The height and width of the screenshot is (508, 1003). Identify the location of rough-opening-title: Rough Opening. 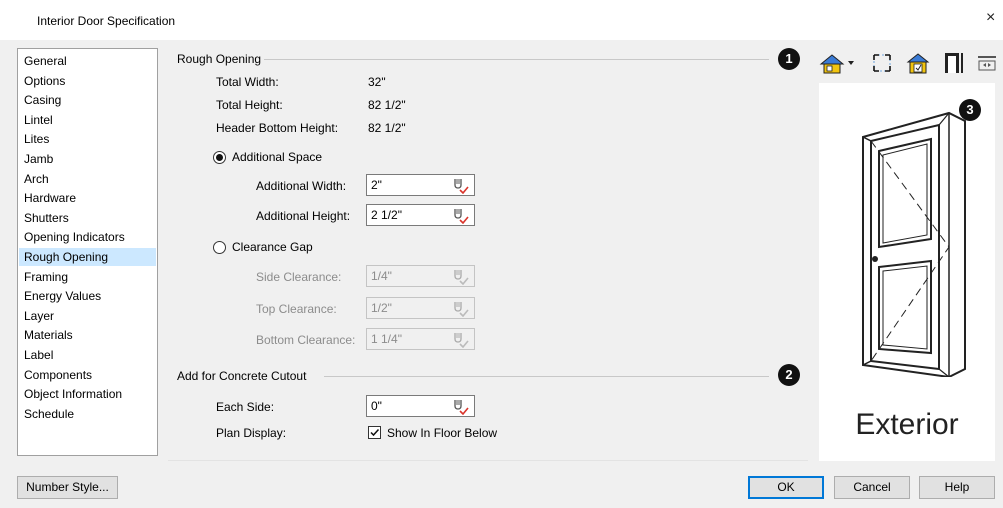
(219, 59).